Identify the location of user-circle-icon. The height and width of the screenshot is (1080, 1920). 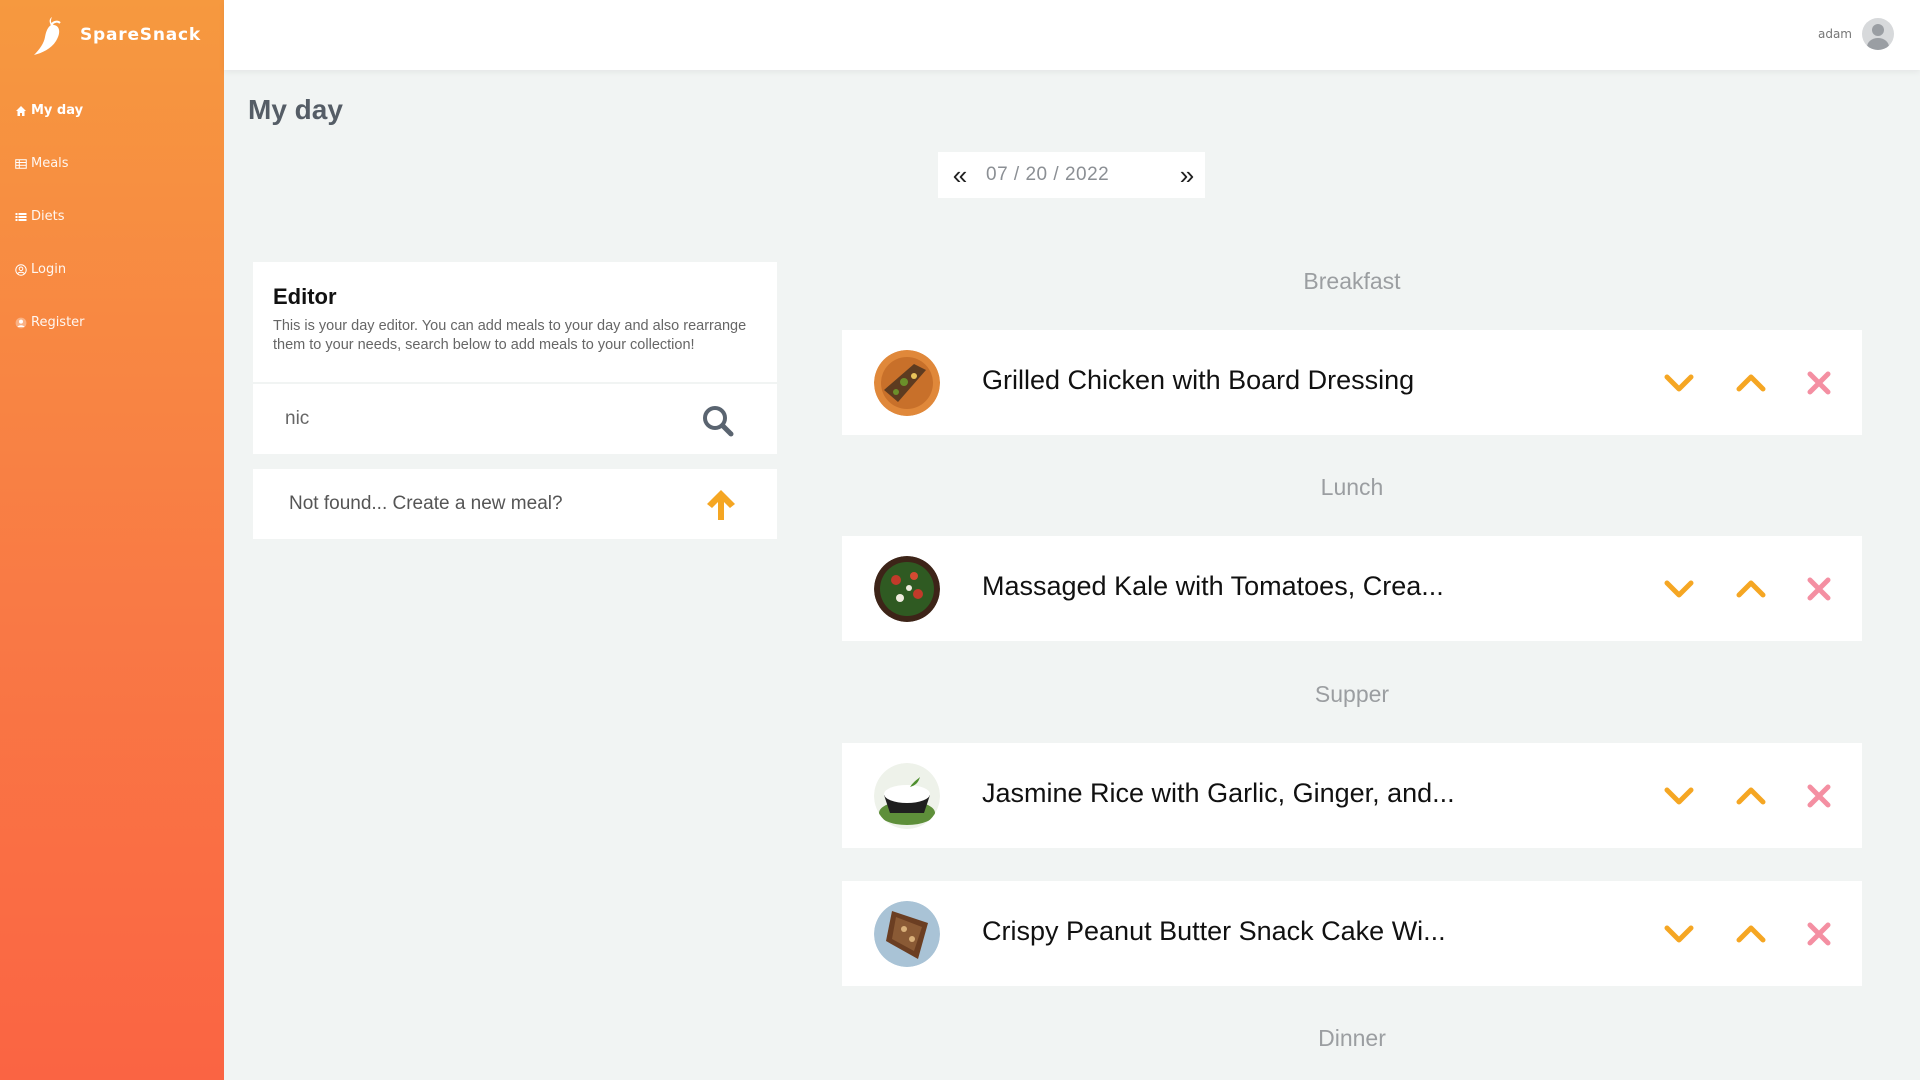
(21, 270).